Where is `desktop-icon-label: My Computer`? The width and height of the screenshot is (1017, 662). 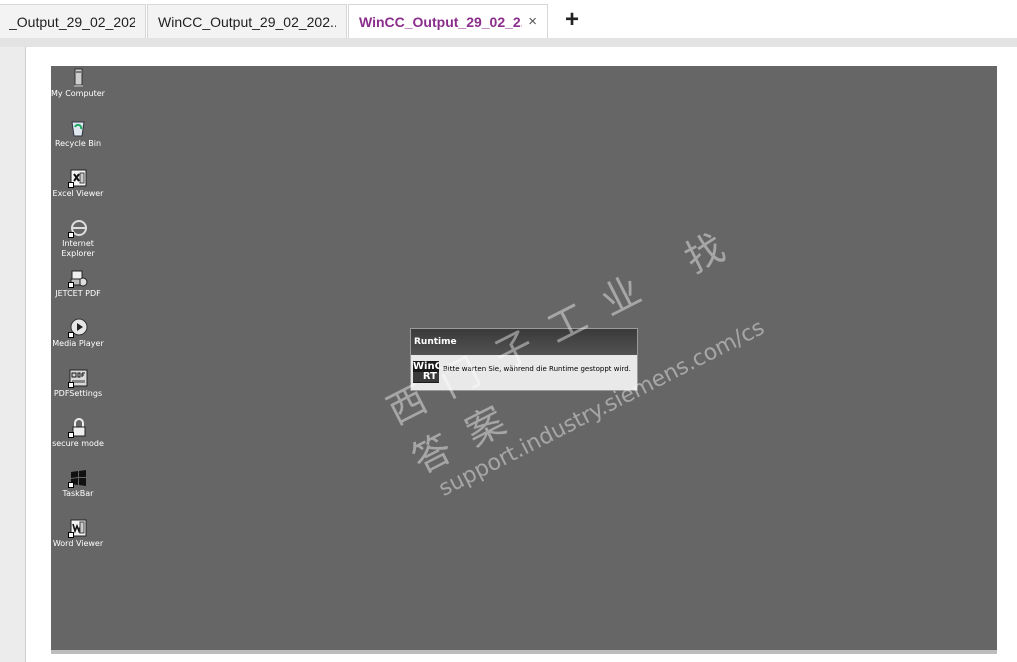 desktop-icon-label: My Computer is located at coordinates (78, 93).